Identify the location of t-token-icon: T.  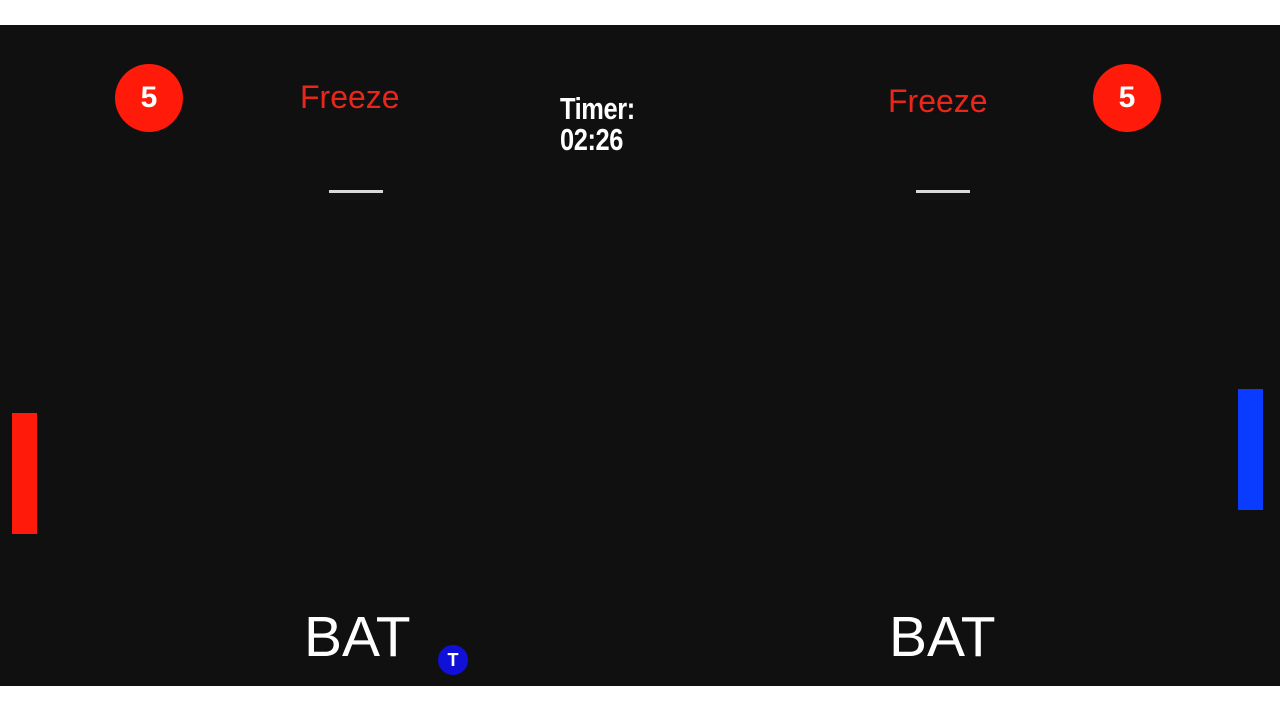
(453, 660).